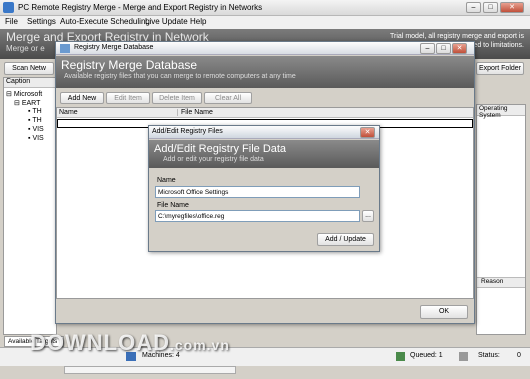 This screenshot has width=530, height=379. Describe the element at coordinates (213, 159) in the screenshot. I see `edit-dialog-subheading: Add or edit your registry file data` at that location.